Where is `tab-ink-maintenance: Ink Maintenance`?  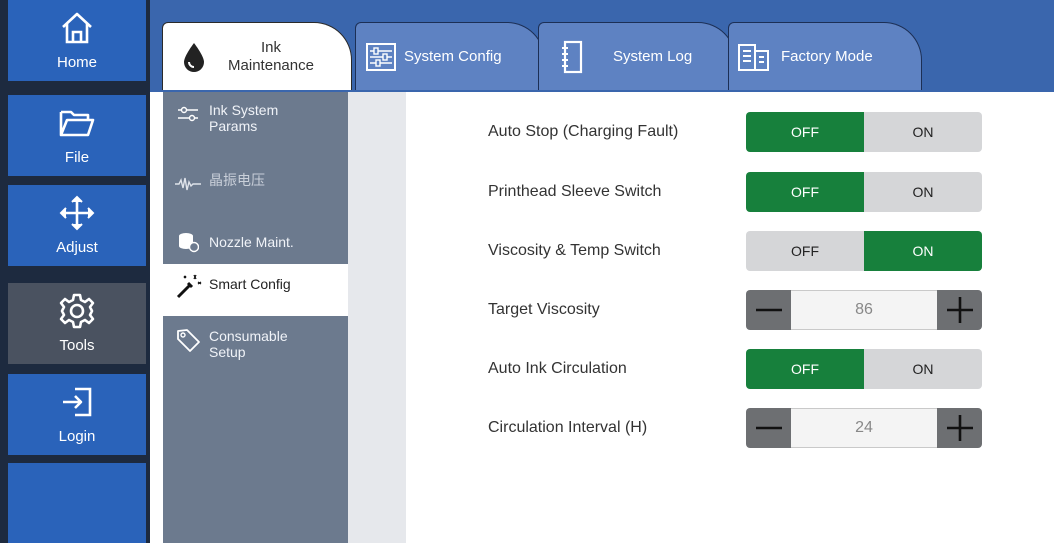 tab-ink-maintenance: Ink Maintenance is located at coordinates (257, 56).